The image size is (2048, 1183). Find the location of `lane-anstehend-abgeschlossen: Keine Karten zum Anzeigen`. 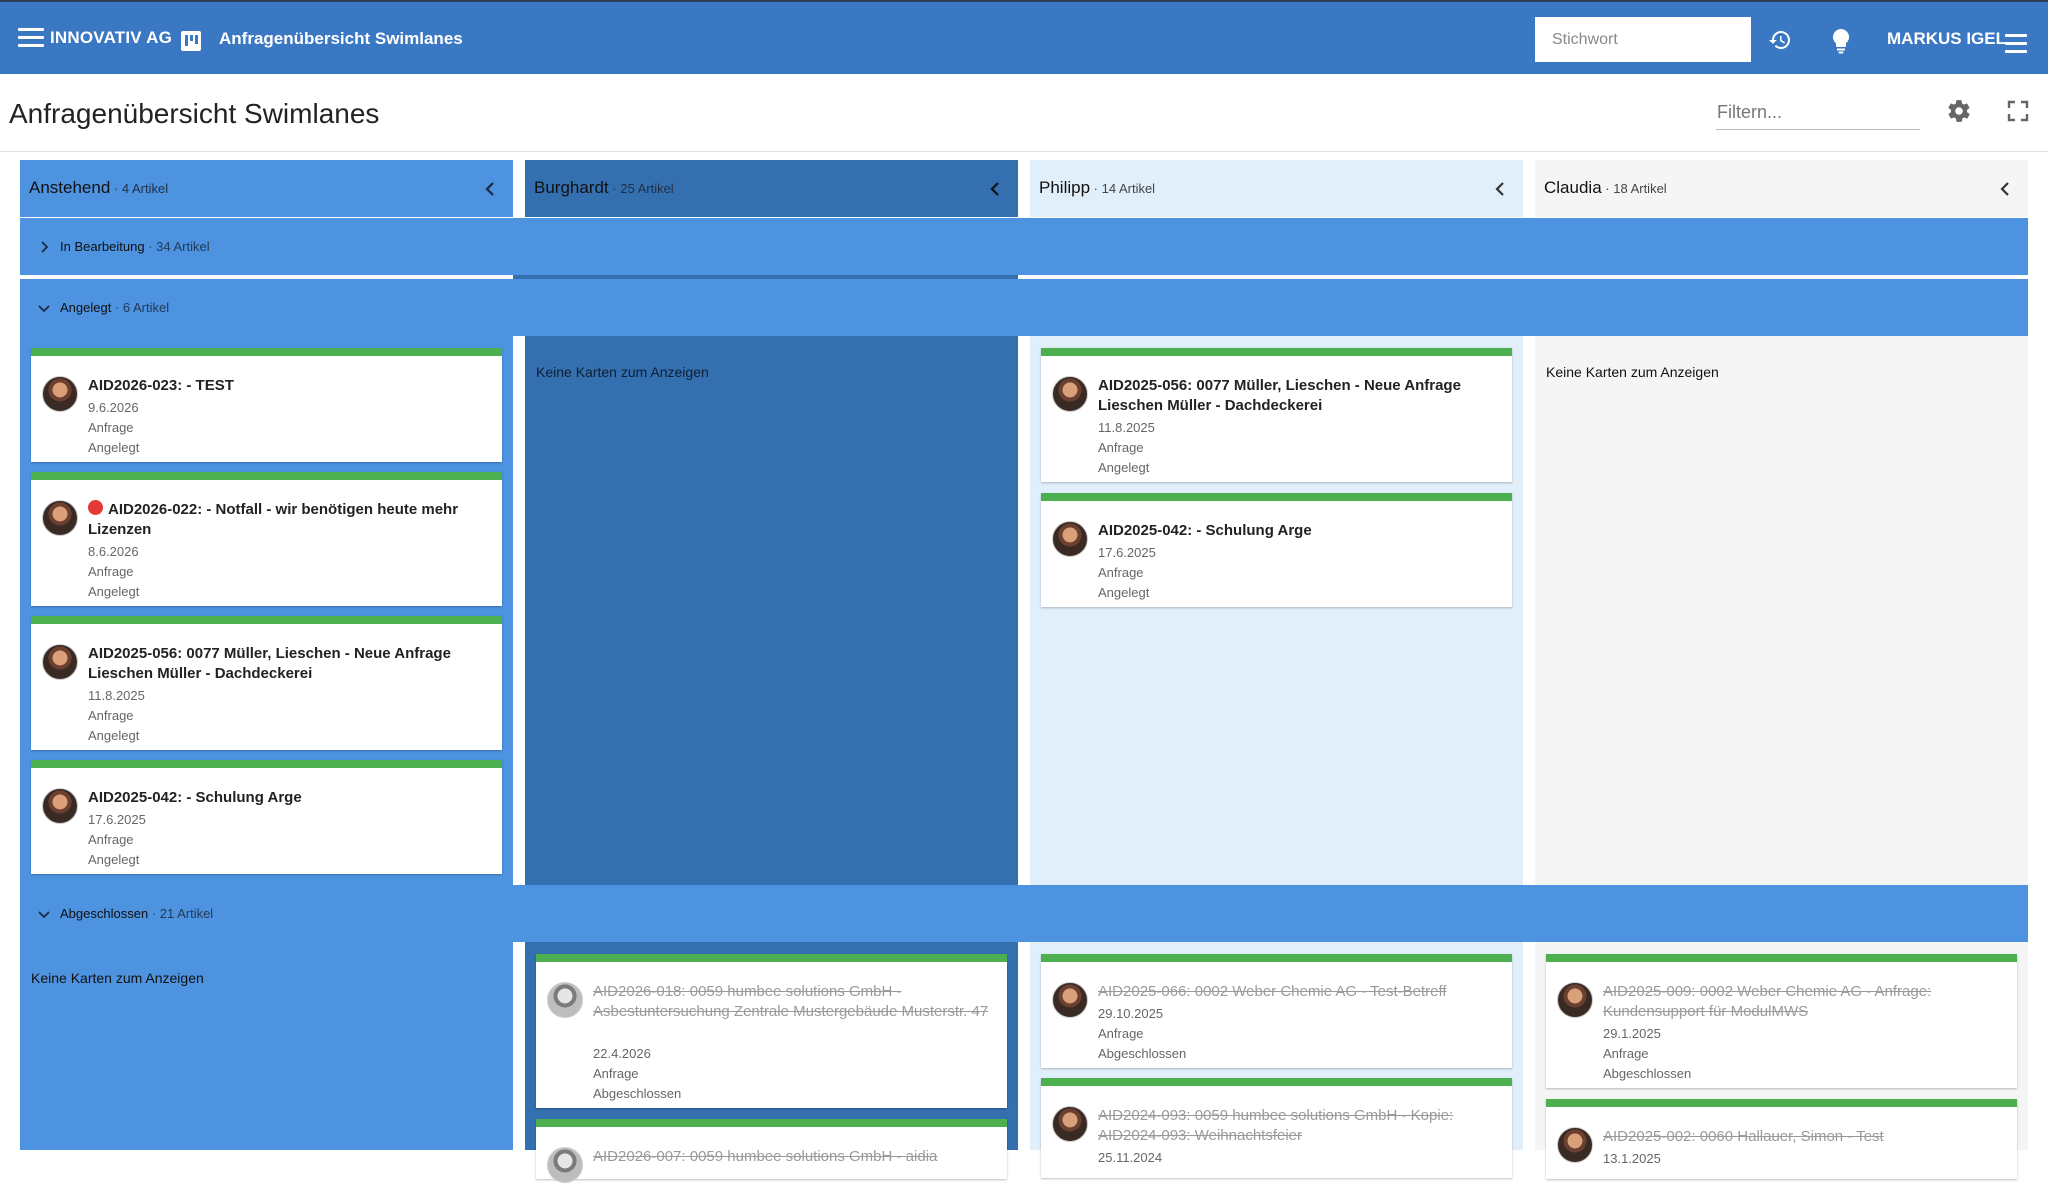

lane-anstehend-abgeschlossen: Keine Karten zum Anzeigen is located at coordinates (266, 1046).